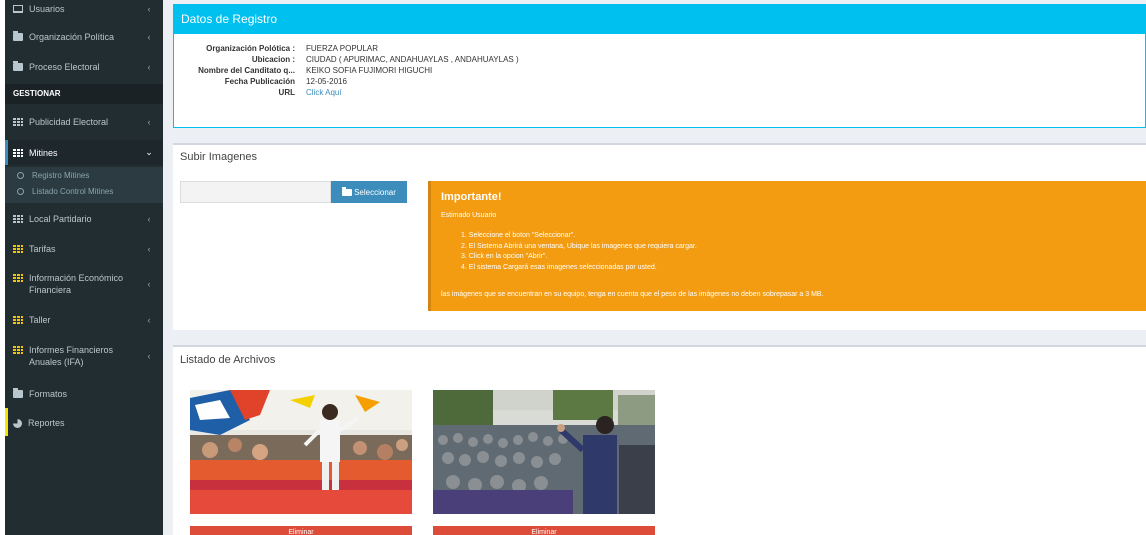 The image size is (1146, 535). I want to click on pie-chart-icon, so click(17, 423).